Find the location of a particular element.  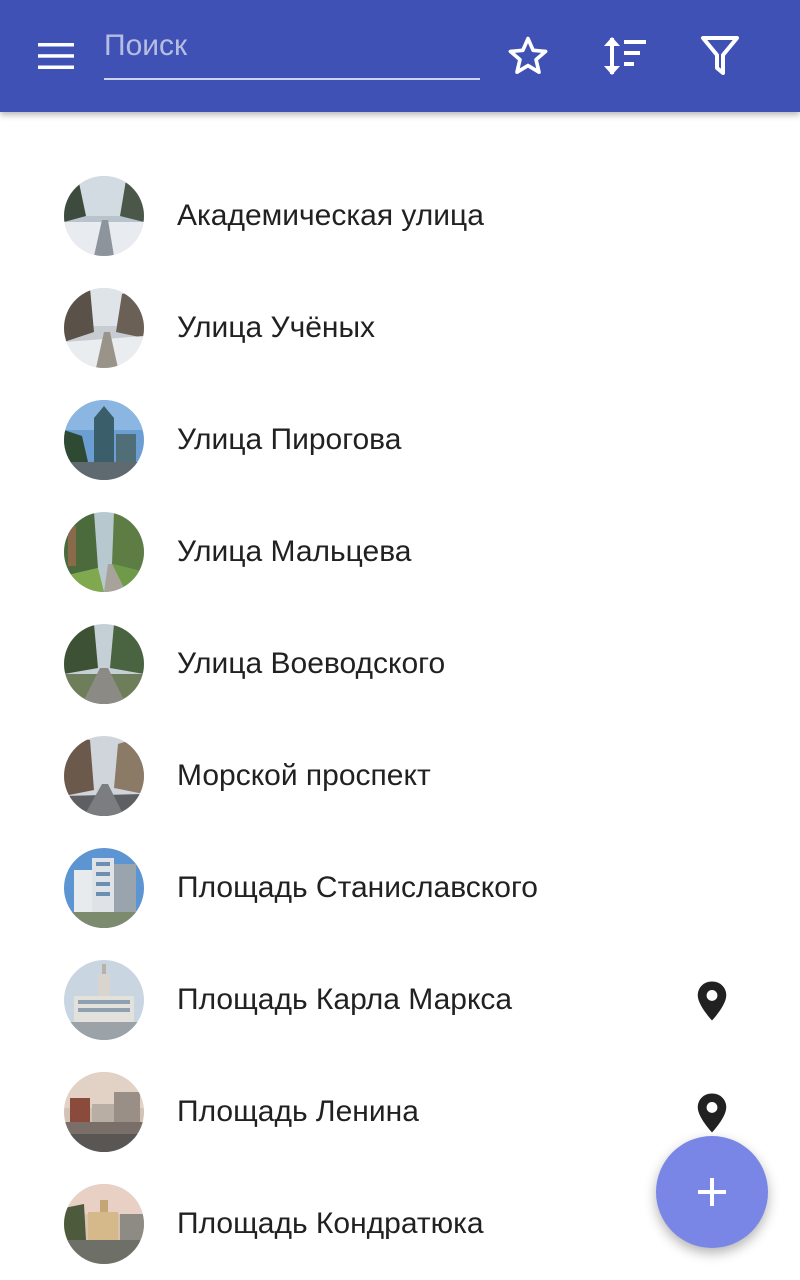

list-item-label: Площадь Ленина is located at coordinates (298, 1111).